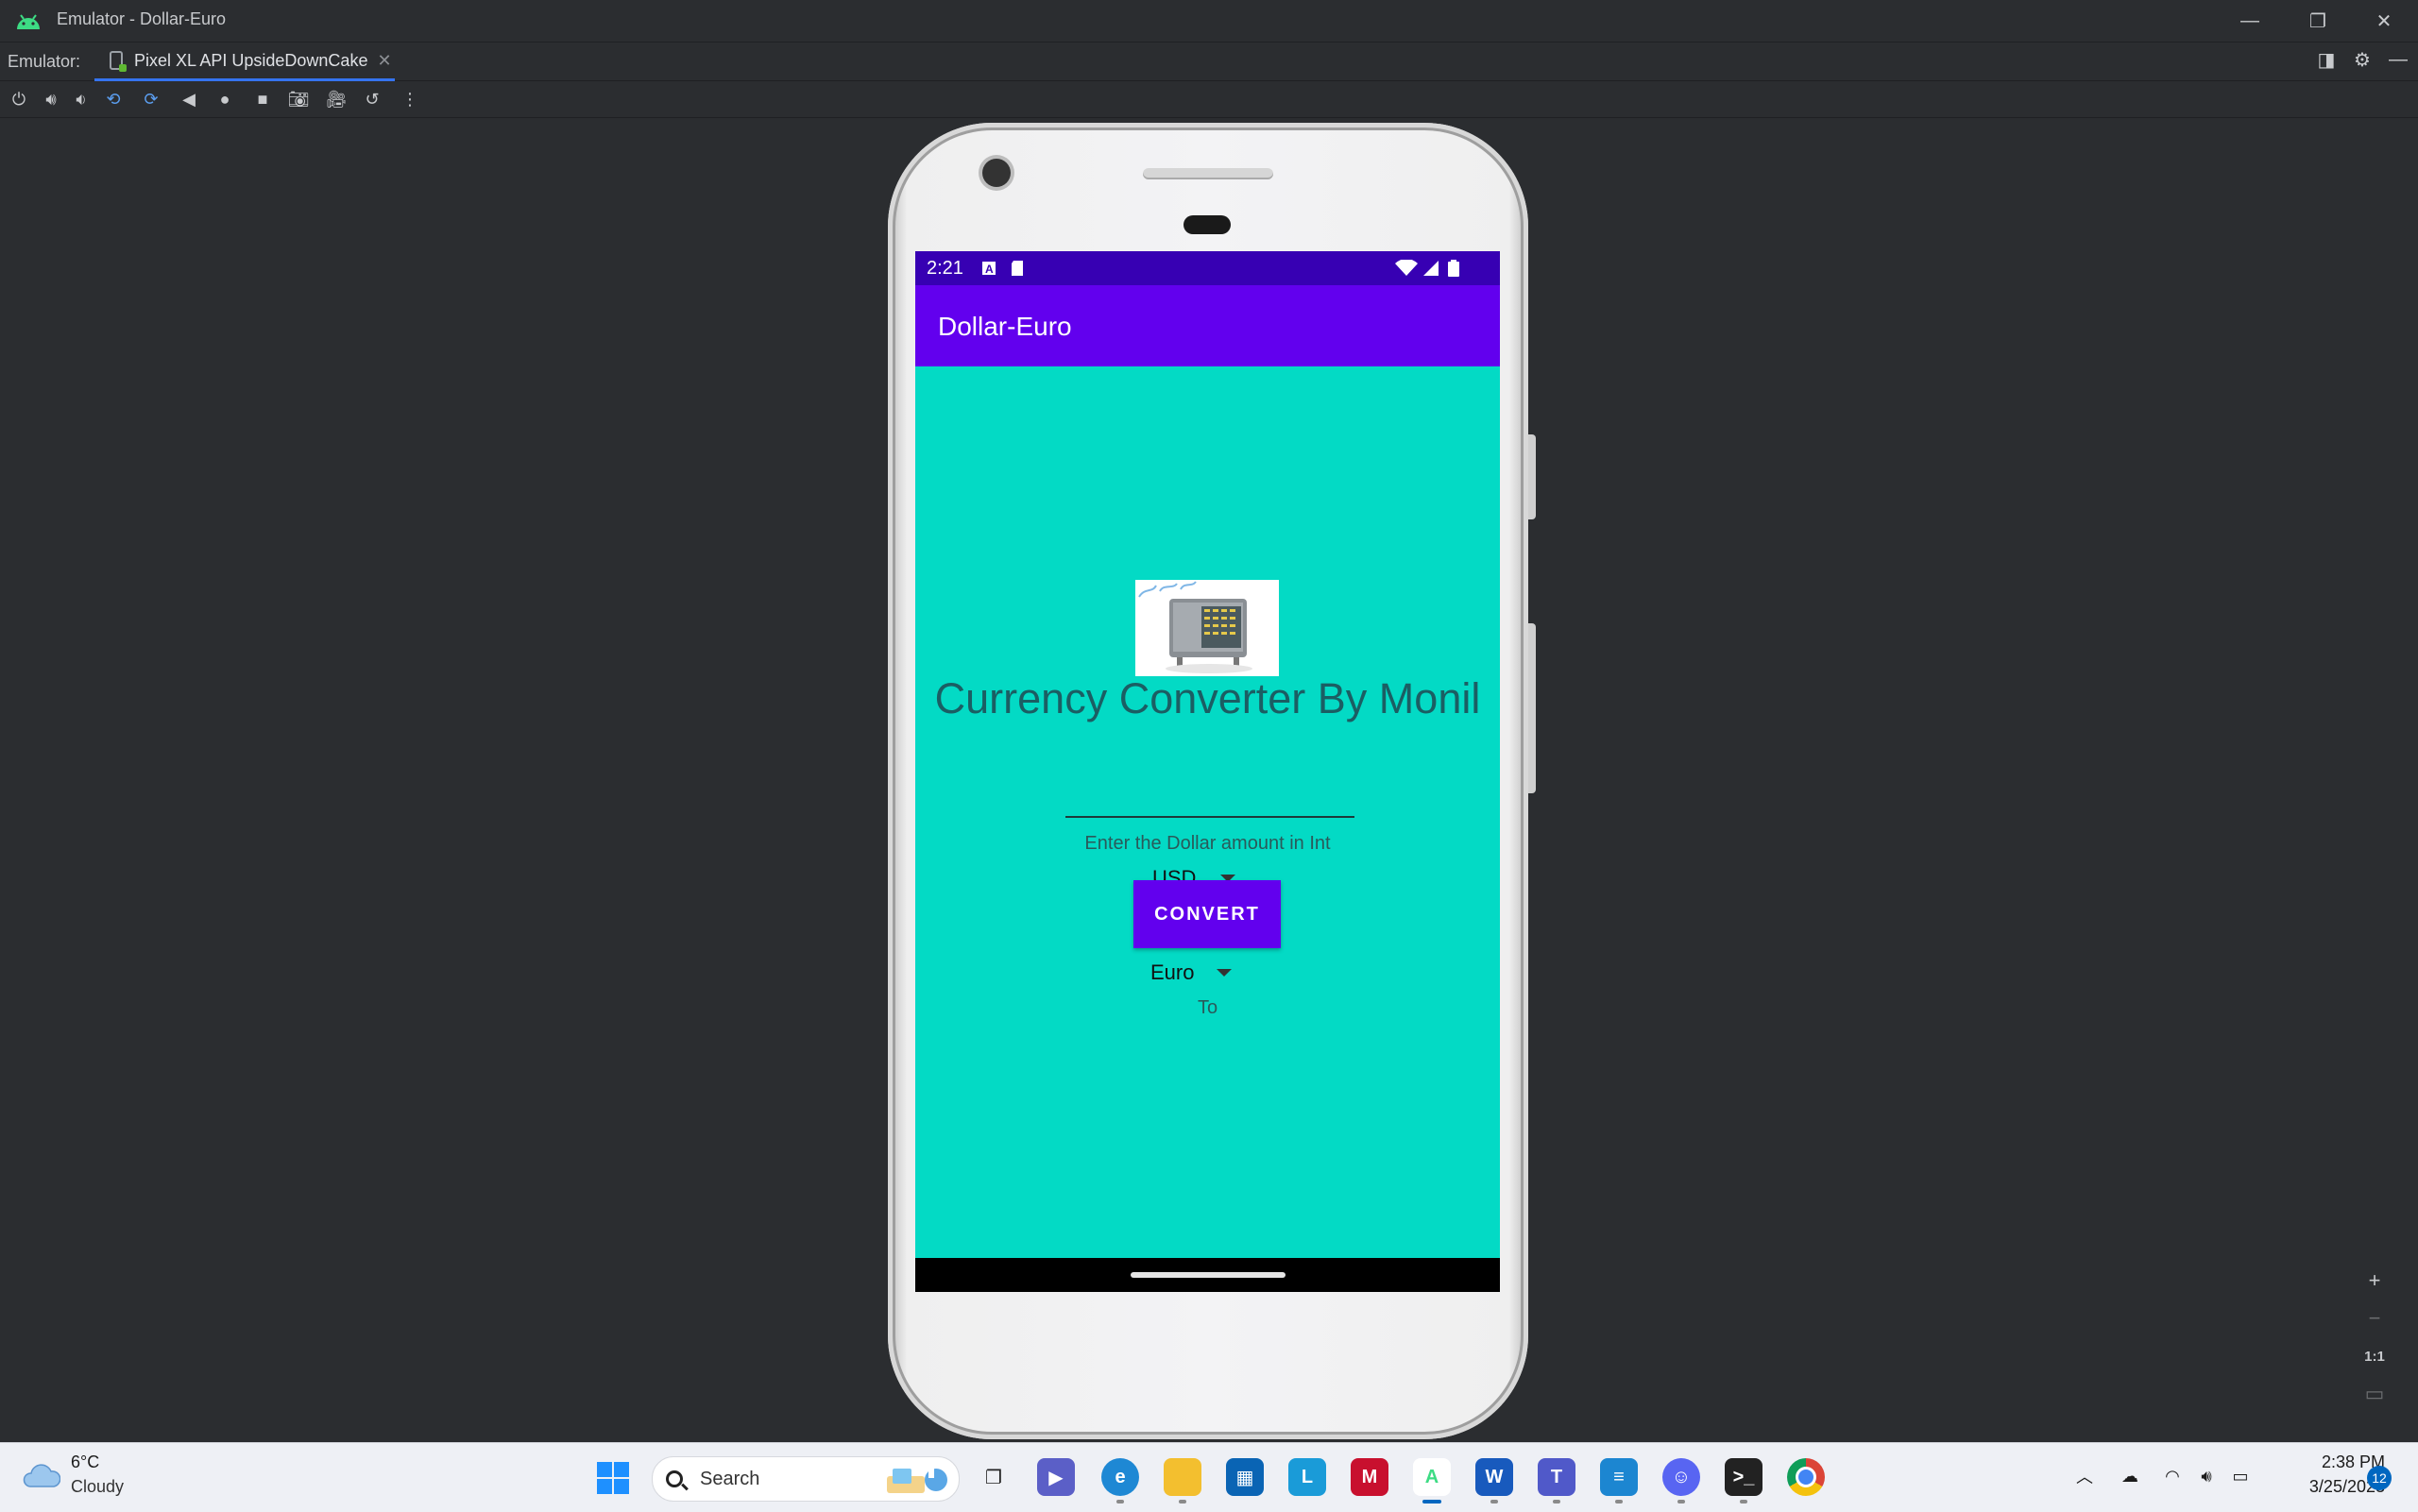  Describe the element at coordinates (2240, 1476) in the screenshot. I see `battery-tray-icon: ▭` at that location.